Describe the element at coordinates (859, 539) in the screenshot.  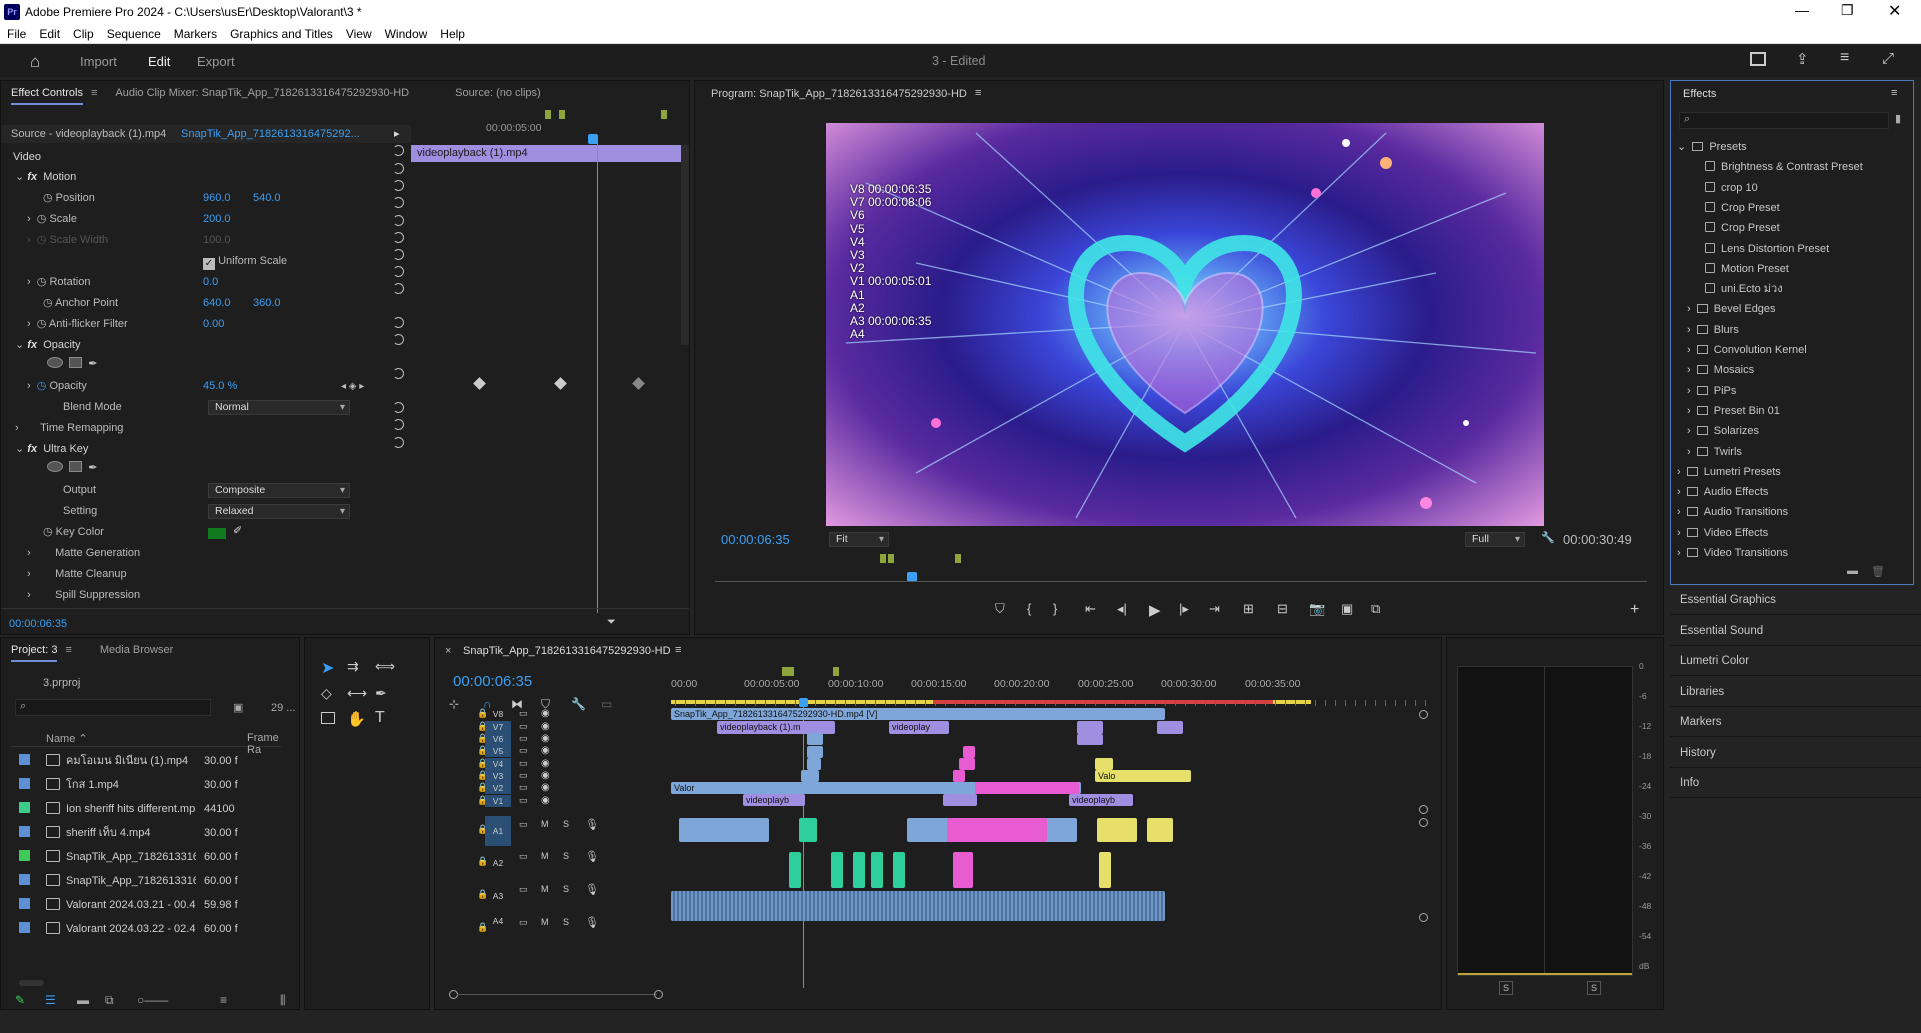
I see `fit-select: Fit` at that location.